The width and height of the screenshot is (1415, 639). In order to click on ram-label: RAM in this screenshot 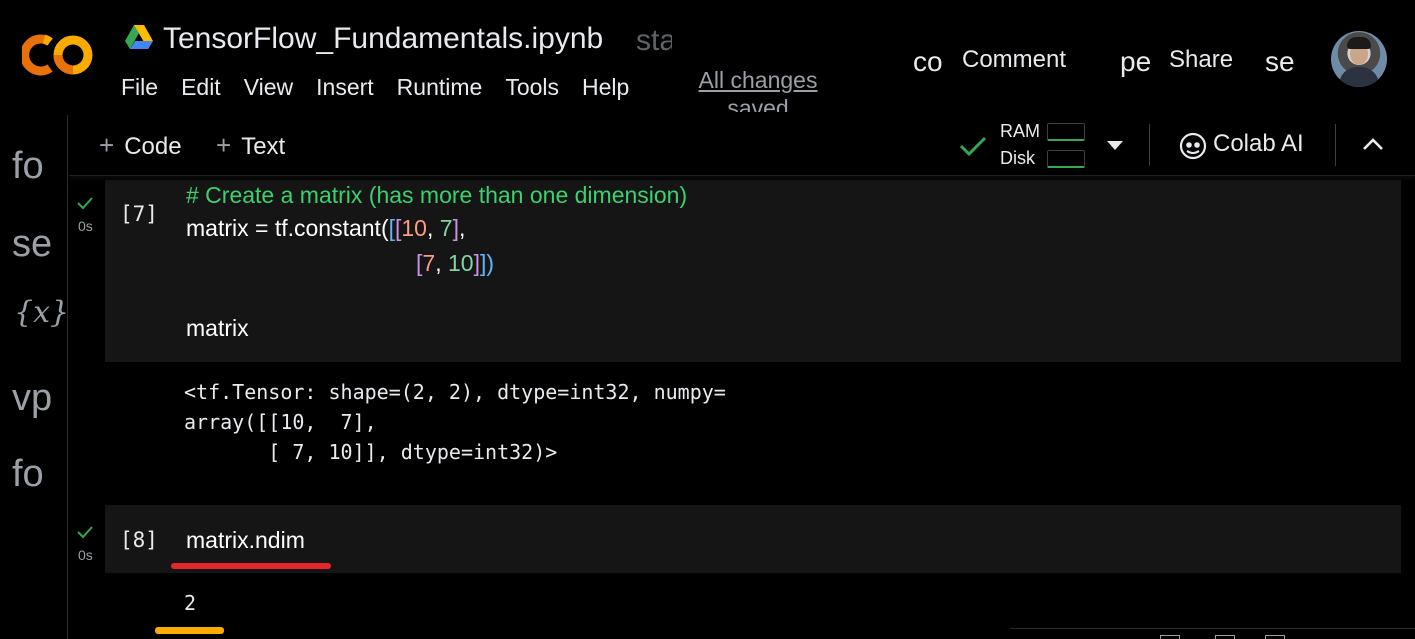, I will do `click(1020, 131)`.